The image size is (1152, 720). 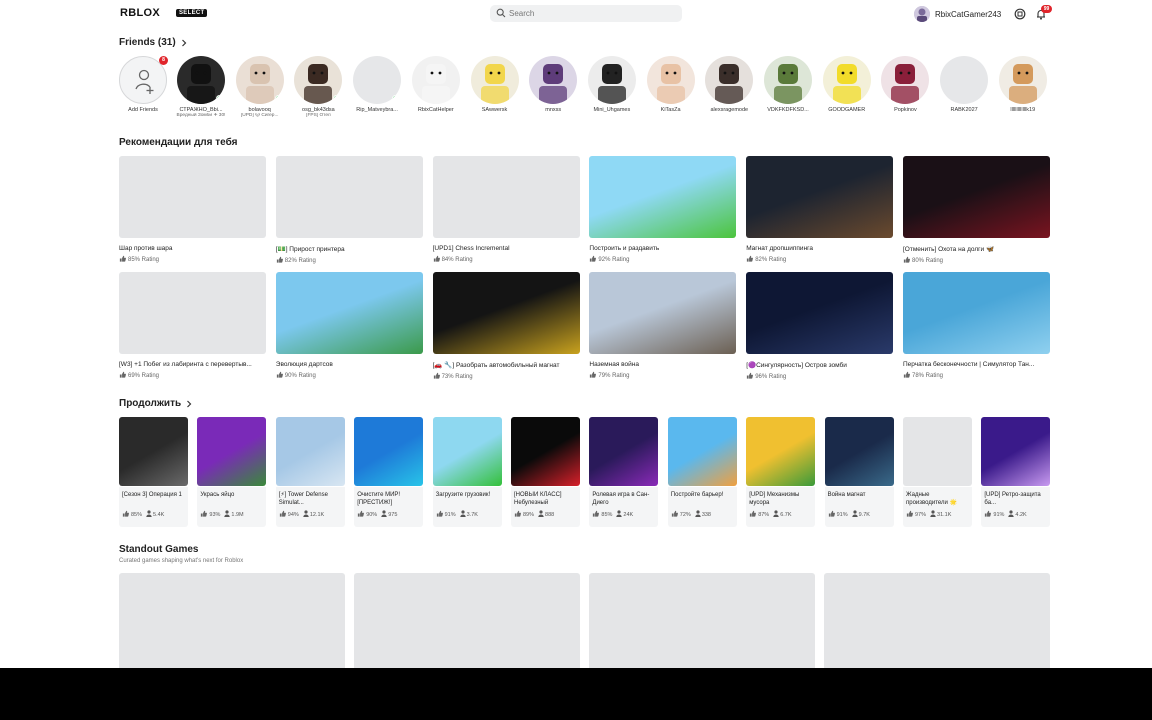 What do you see at coordinates (495, 84) in the screenshot?
I see `friend-item: SAwwersk` at bounding box center [495, 84].